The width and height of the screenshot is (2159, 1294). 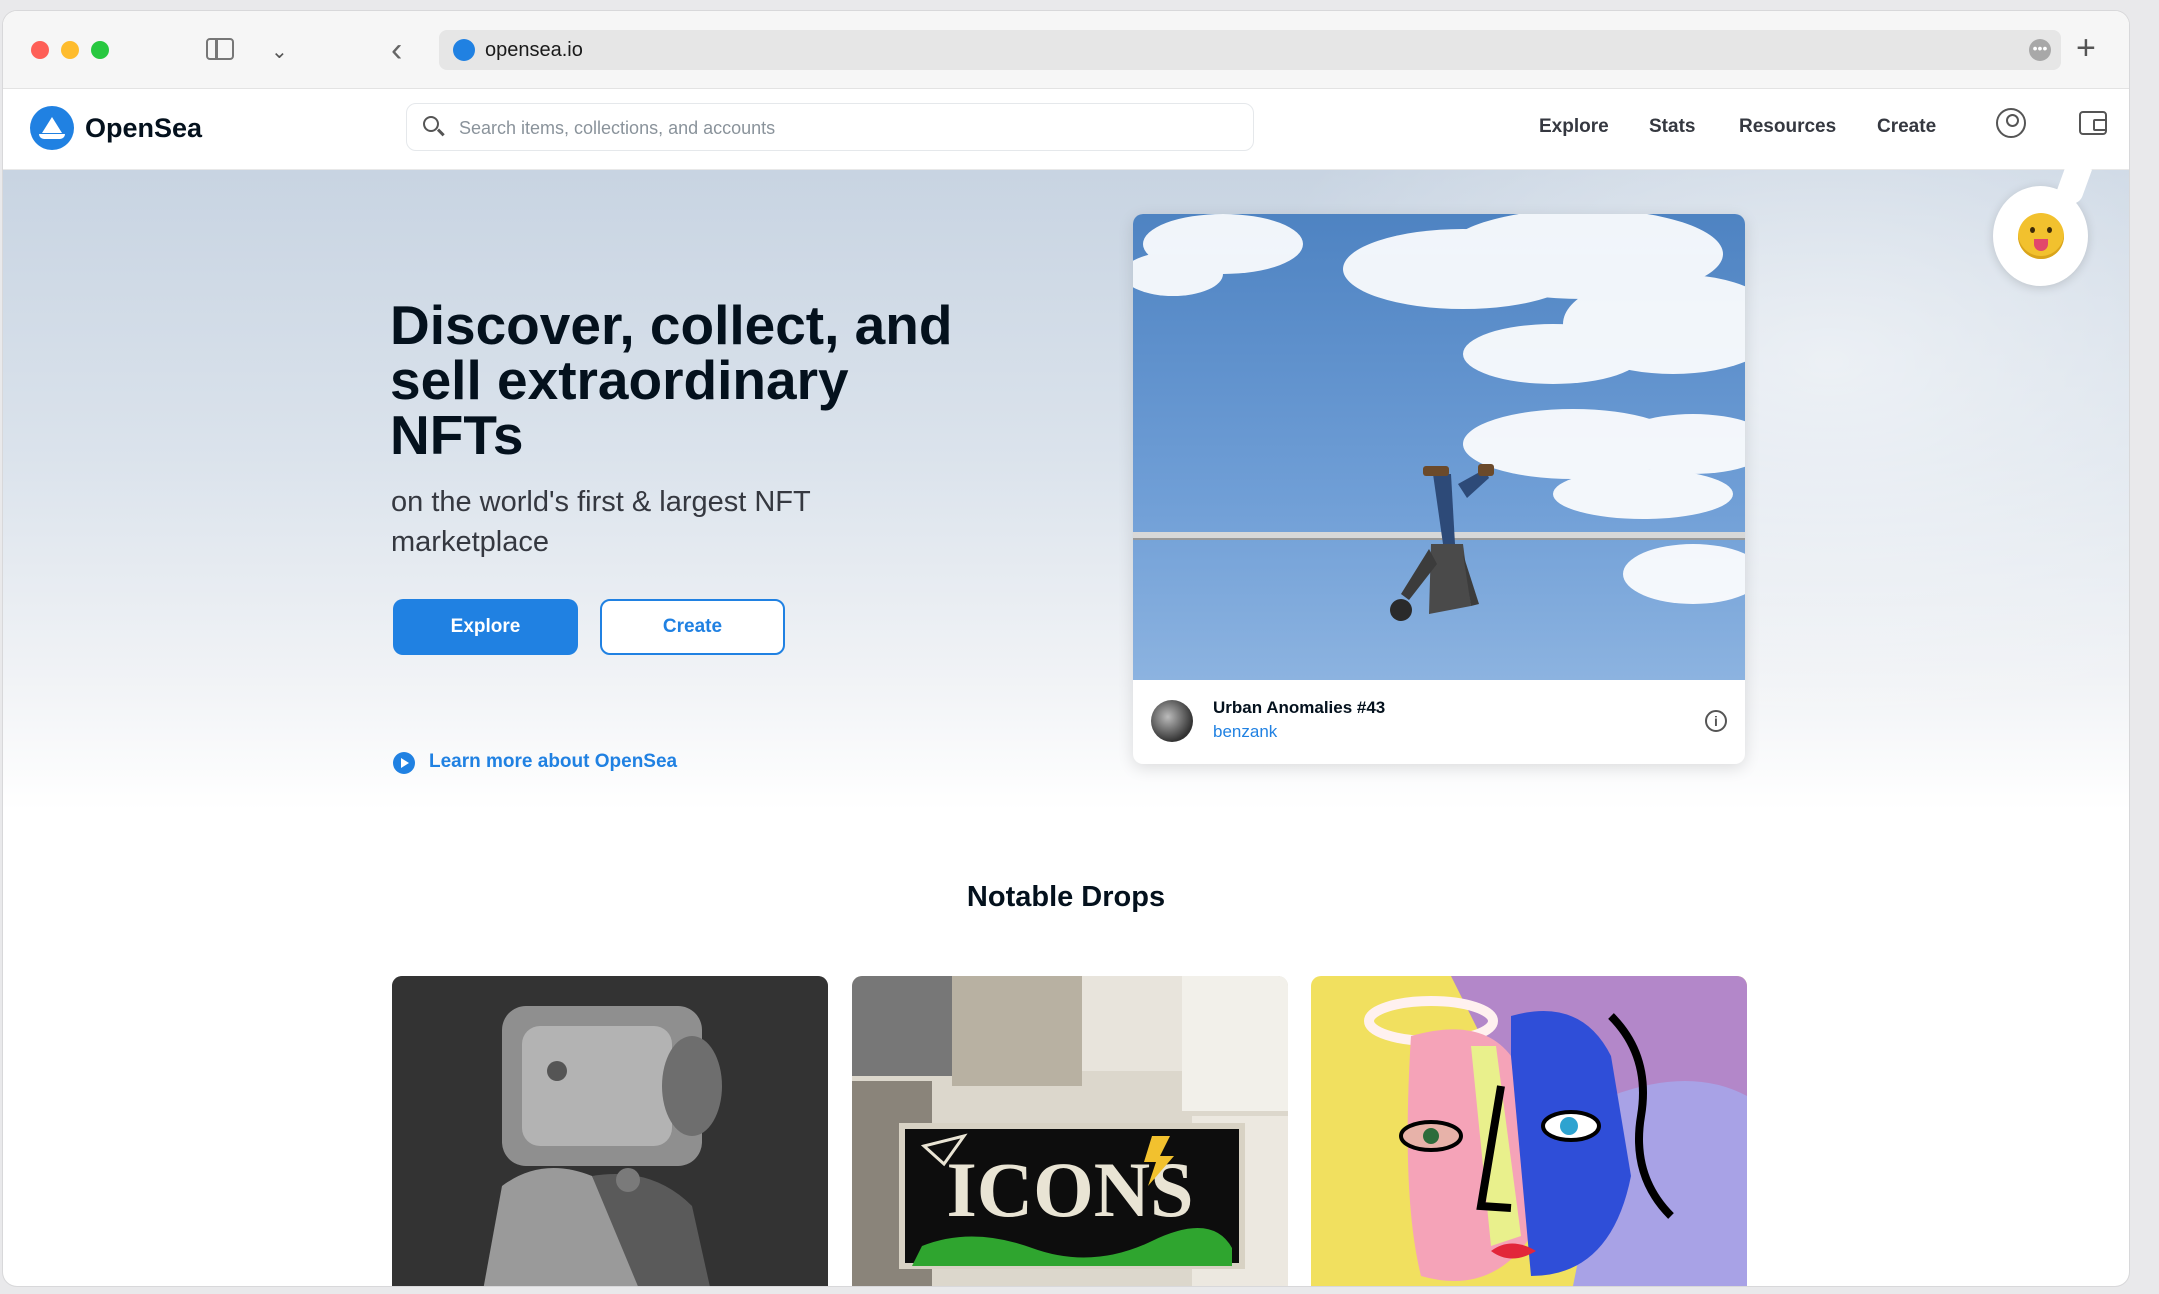 What do you see at coordinates (1299, 708) in the screenshot?
I see `featured-nft-name: Urban Anomalies #43` at bounding box center [1299, 708].